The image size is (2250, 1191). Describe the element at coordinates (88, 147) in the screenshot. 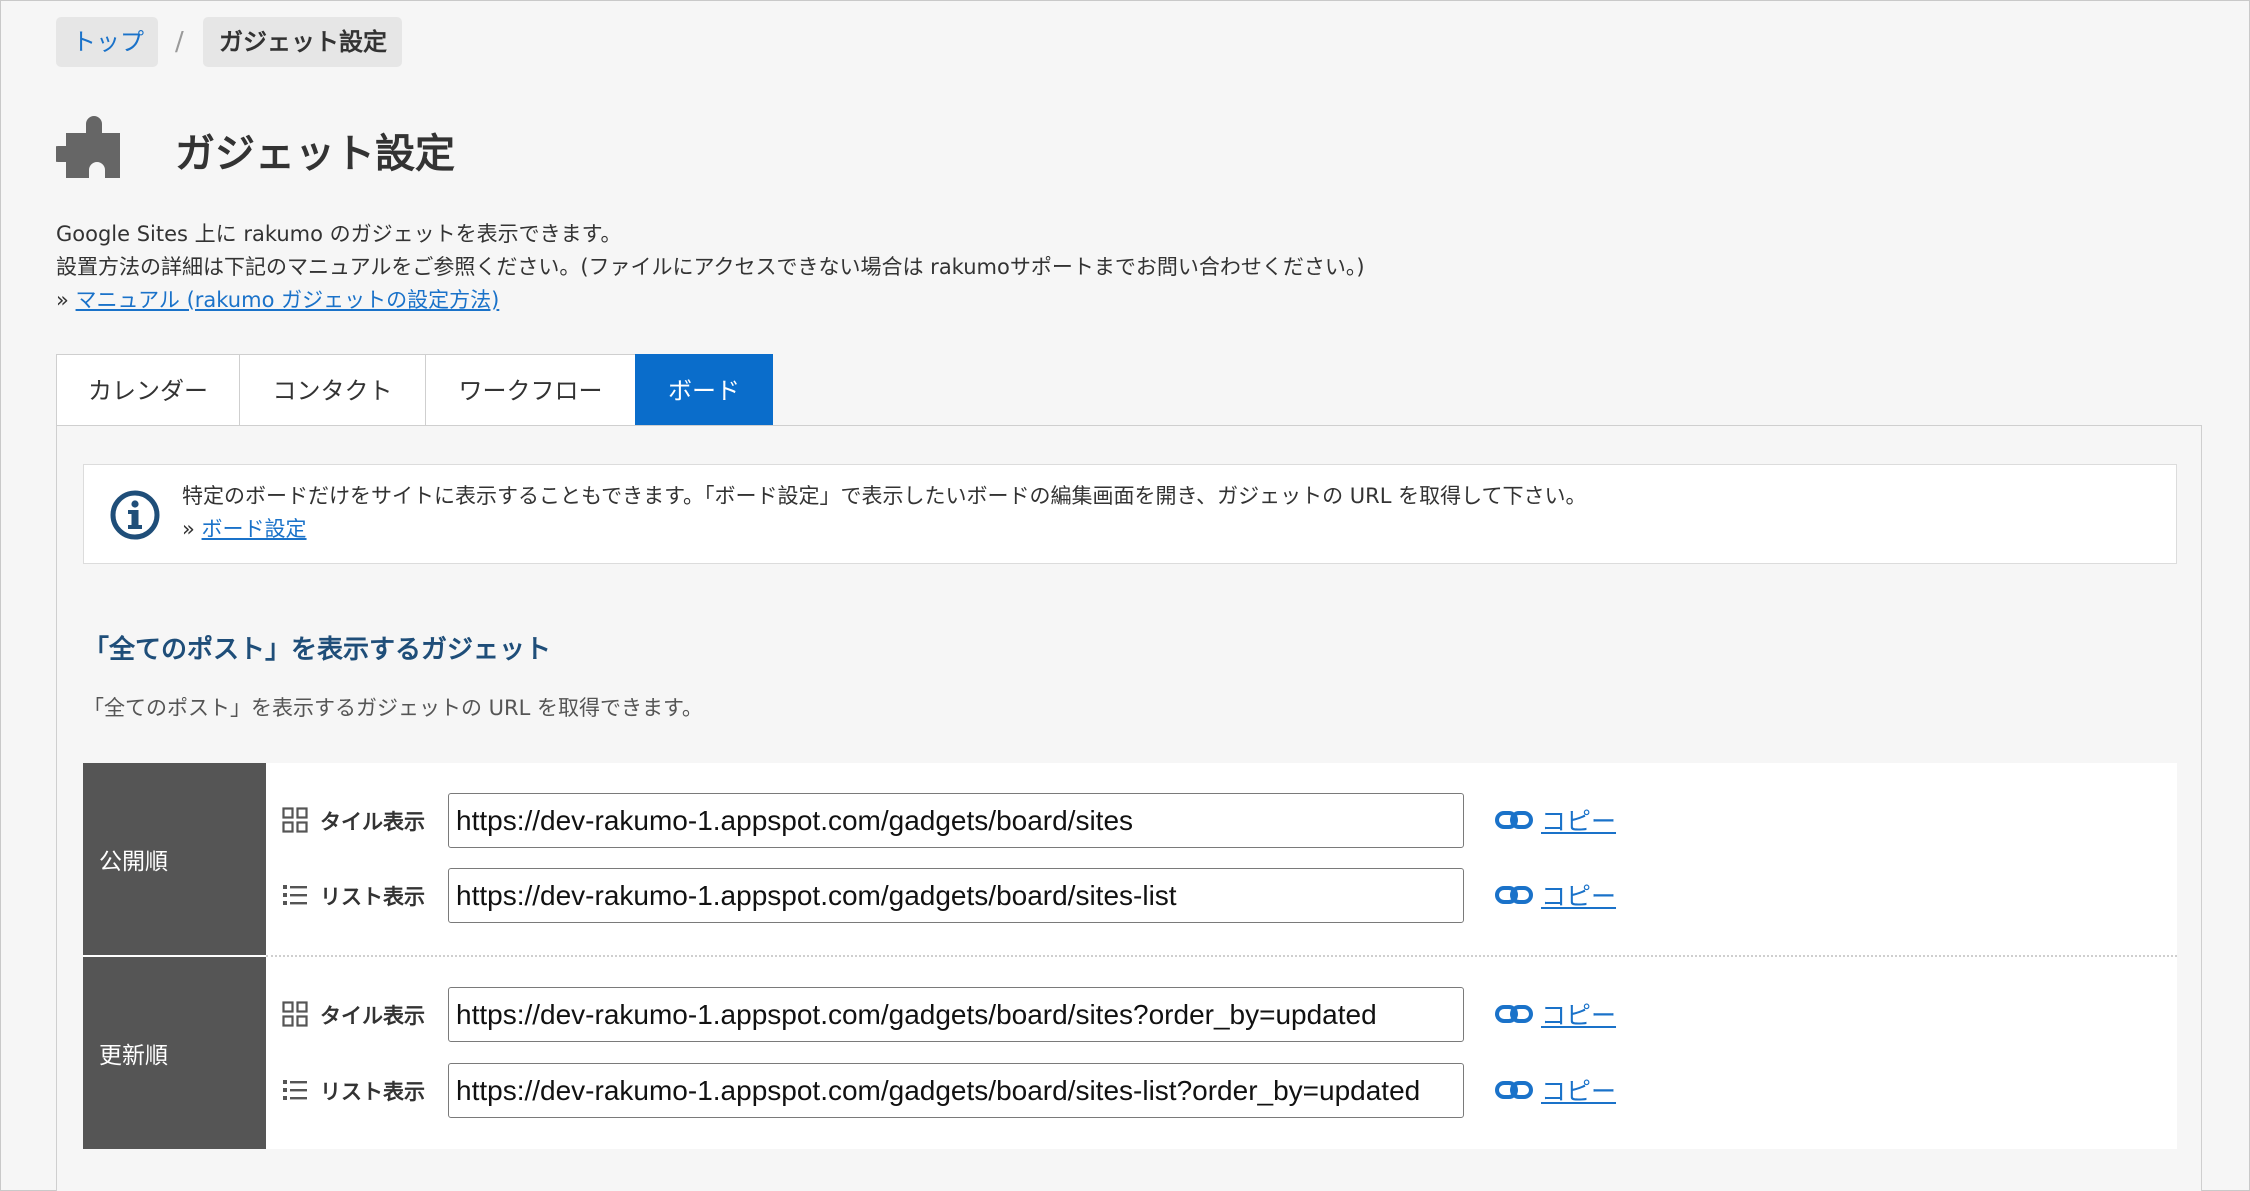

I see `puzzle-icon` at that location.